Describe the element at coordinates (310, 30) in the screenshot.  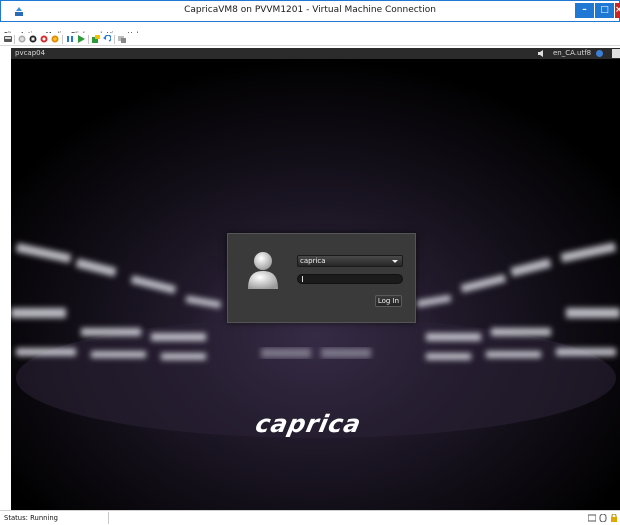
I see `menu-bar: FileActionMediaClipboardViewHelp` at that location.